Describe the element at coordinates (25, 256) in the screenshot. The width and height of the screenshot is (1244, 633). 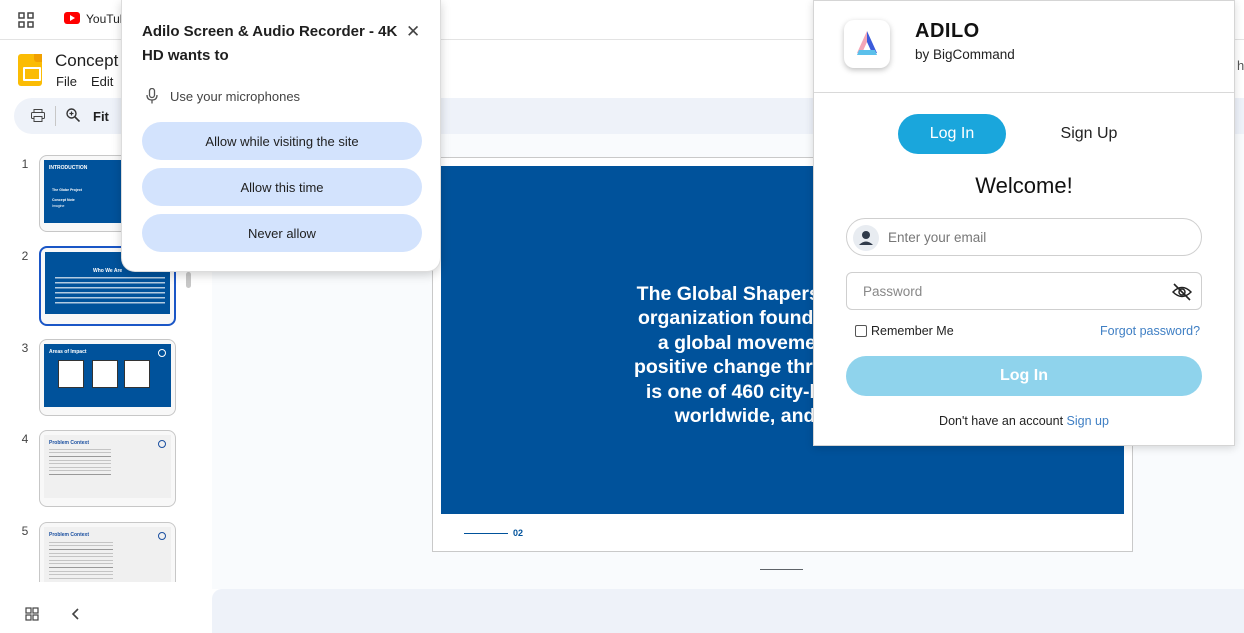
I see `slide-number: 2` at that location.